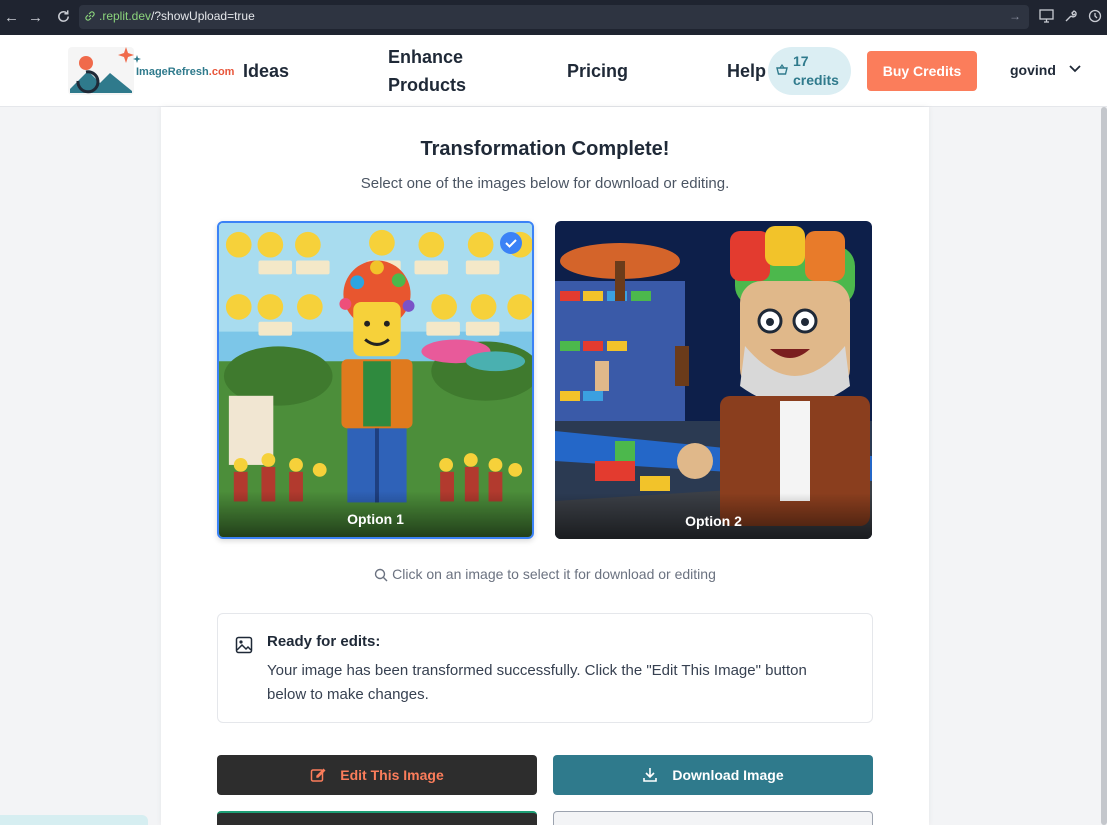  I want to click on forward-icon: →, so click(35, 17).